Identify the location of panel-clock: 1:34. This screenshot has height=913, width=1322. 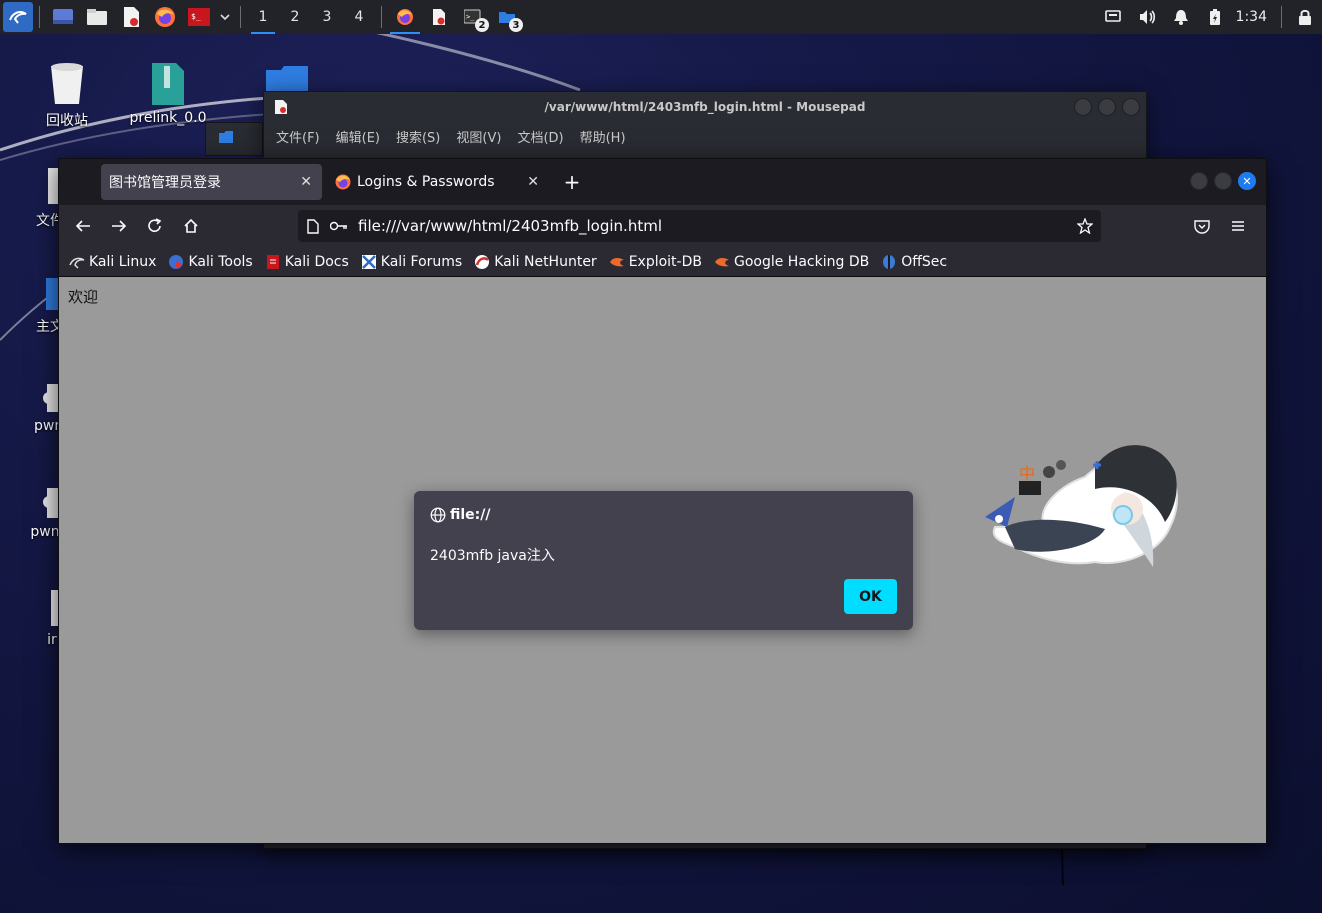
(1253, 17).